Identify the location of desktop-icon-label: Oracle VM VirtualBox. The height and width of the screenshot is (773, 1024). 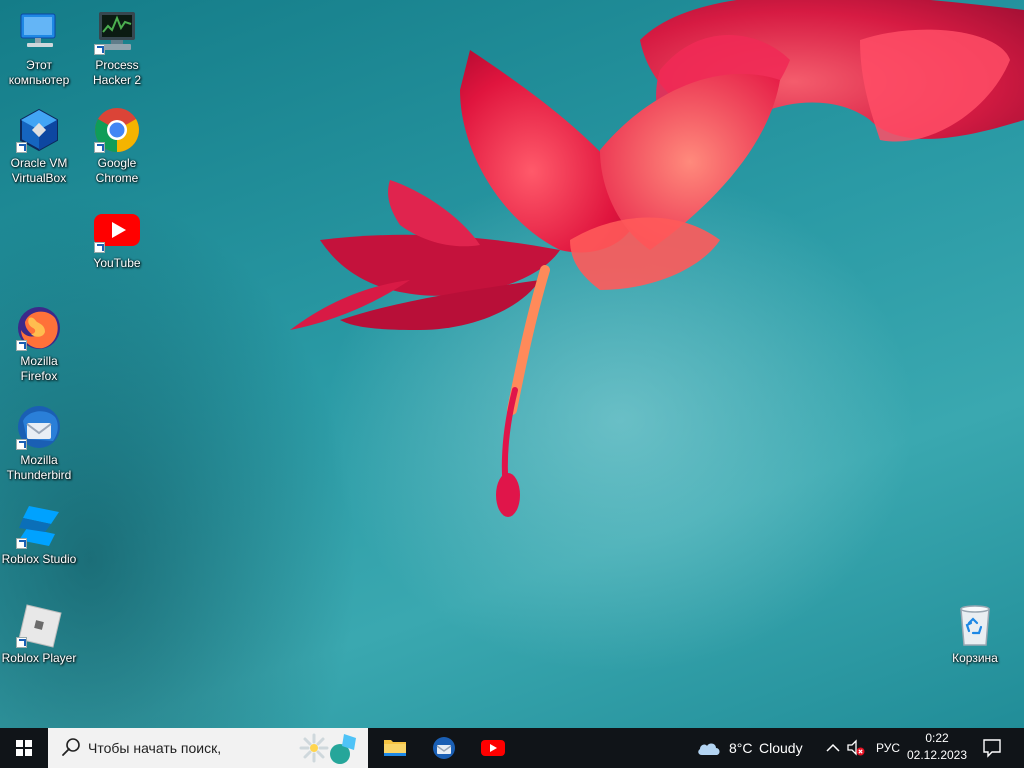
(39, 170).